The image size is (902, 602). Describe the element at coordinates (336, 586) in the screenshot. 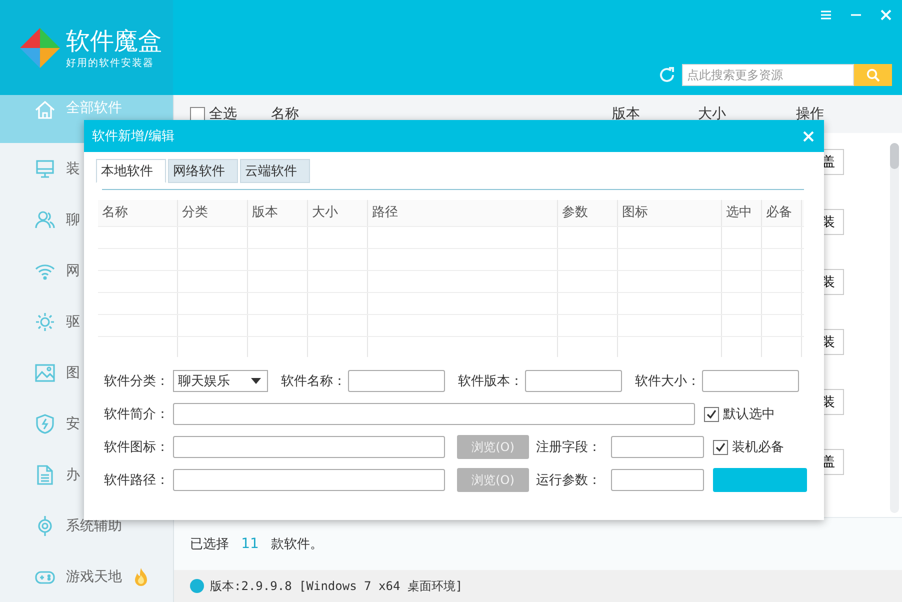

I see `version-text: 版本:2.9.9.8 [Windows 7 x64 桌面环境]` at that location.